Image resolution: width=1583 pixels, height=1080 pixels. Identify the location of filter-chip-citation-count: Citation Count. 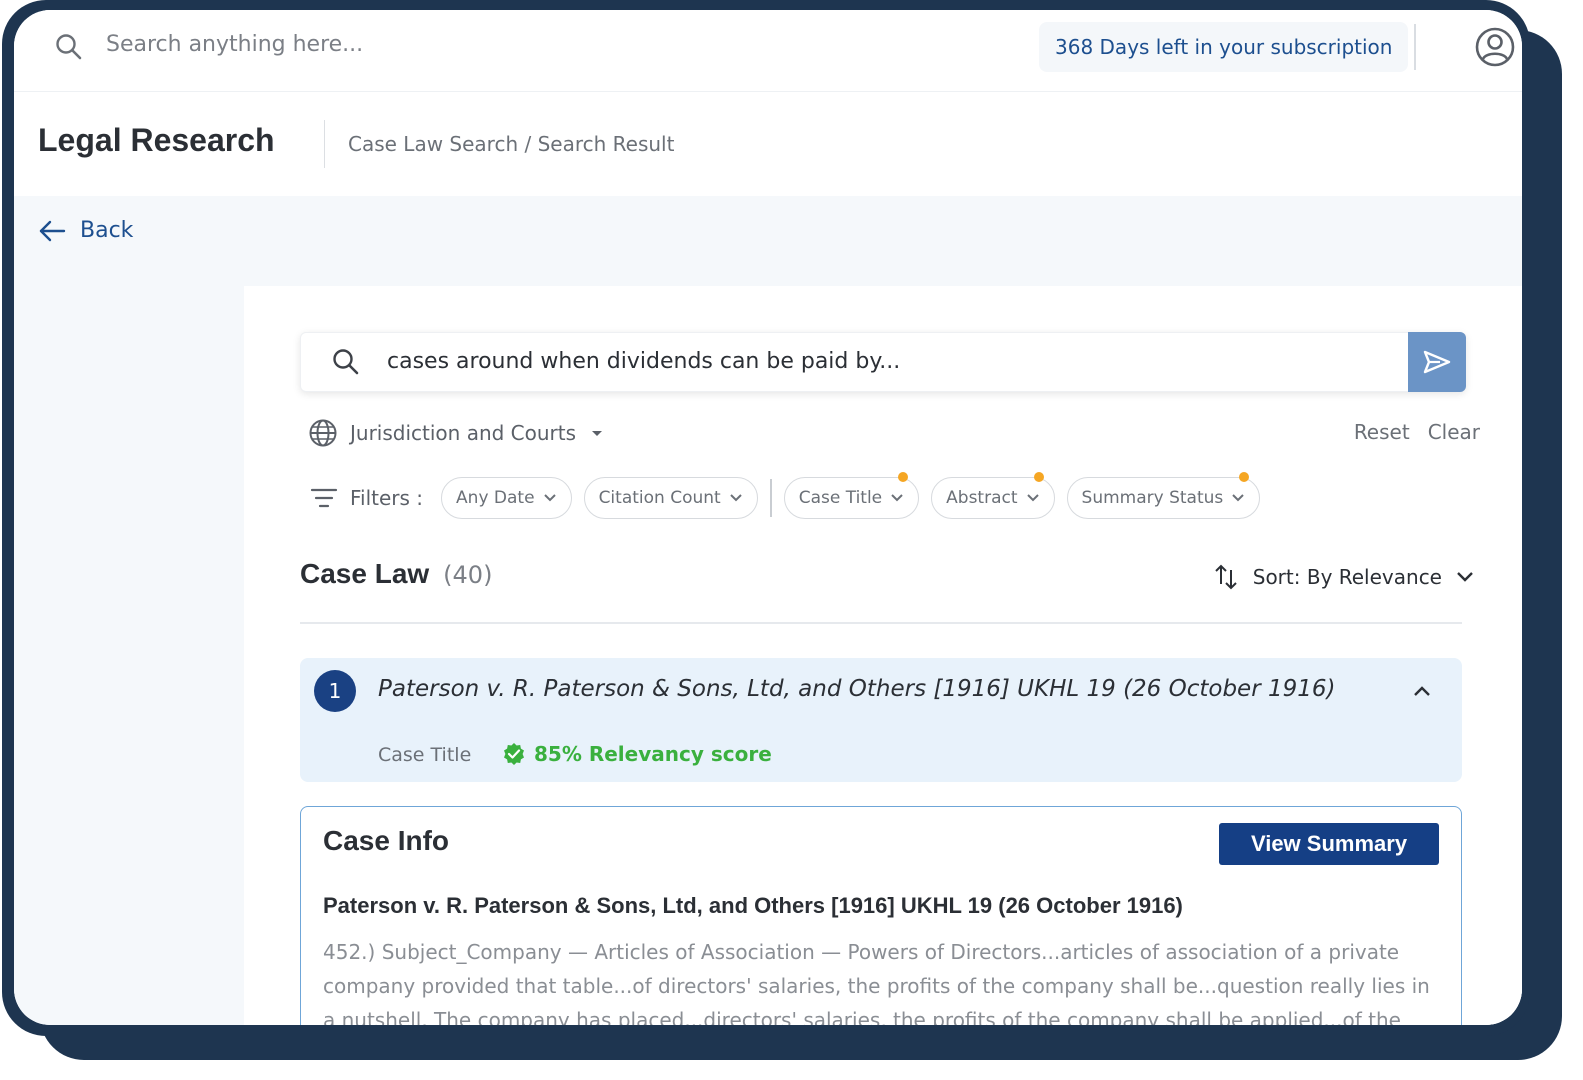
(670, 498).